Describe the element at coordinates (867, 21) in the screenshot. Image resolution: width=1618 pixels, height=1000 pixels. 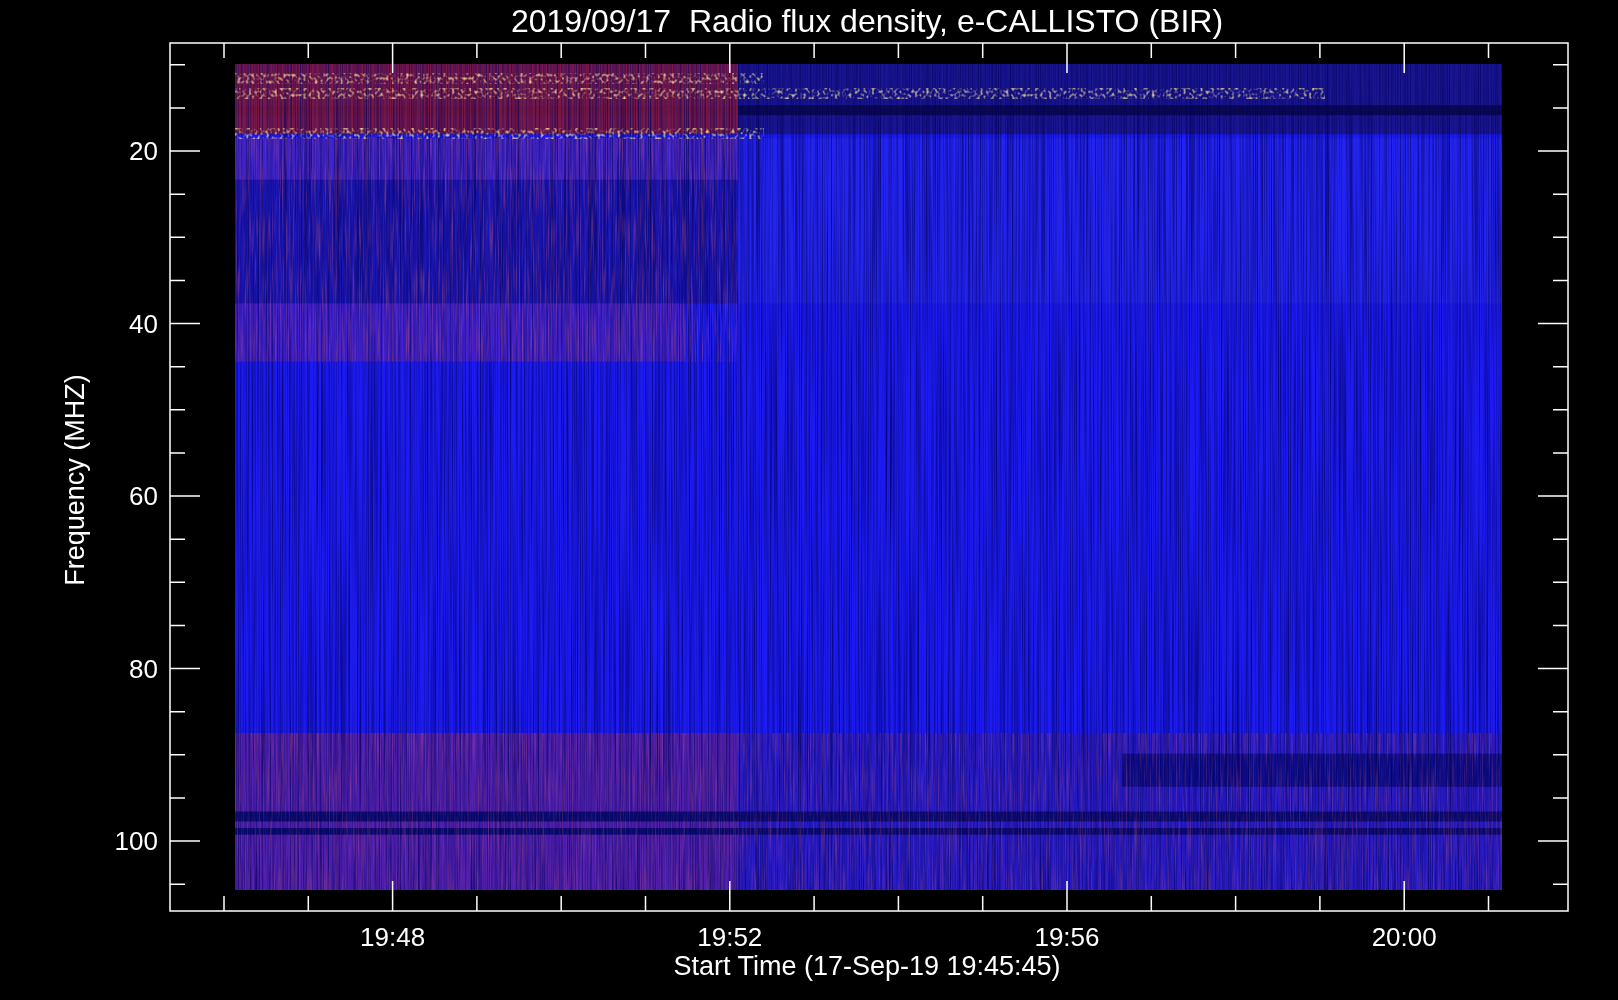
I see `chart-title: 2019/09/17 Radio flux density, e-CALLISTO (BIR)` at that location.